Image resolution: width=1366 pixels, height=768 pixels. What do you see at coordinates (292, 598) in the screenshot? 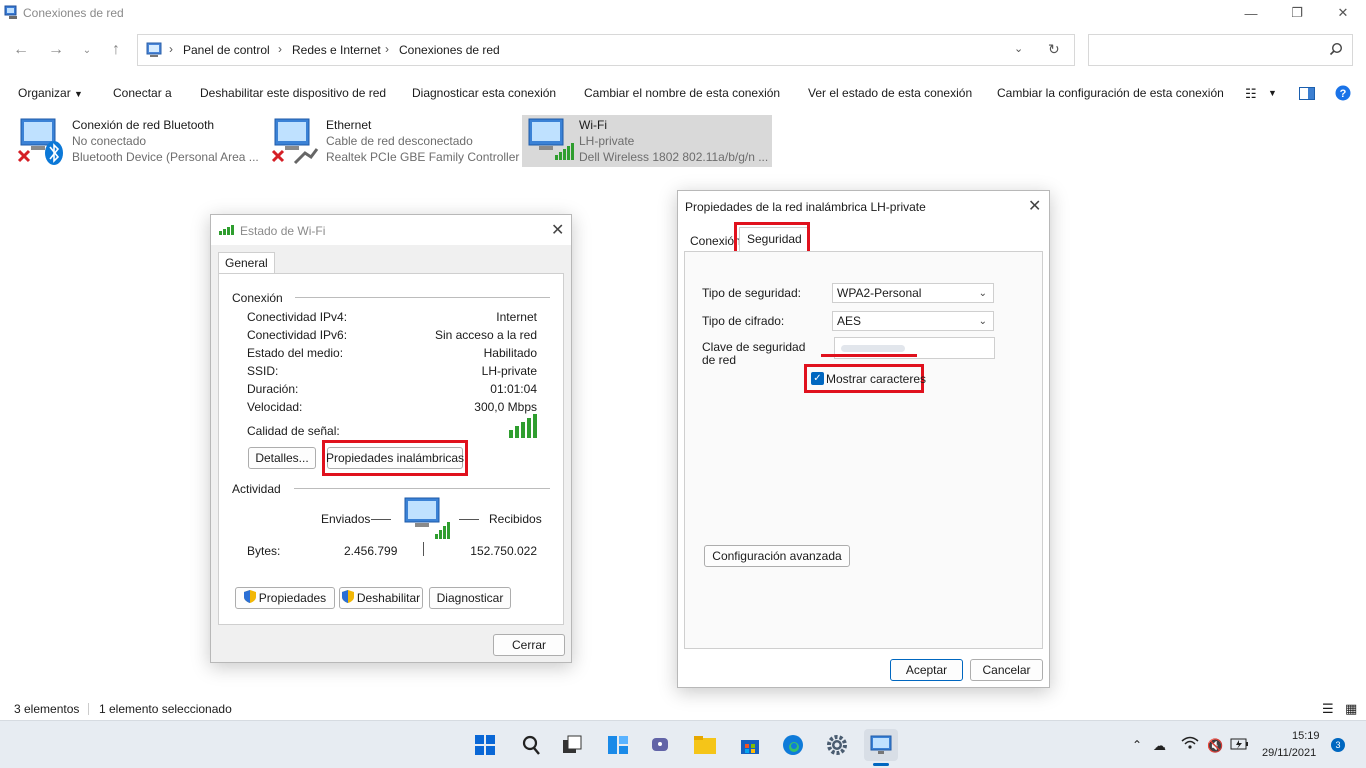
I see `properties-label: Propiedades` at bounding box center [292, 598].